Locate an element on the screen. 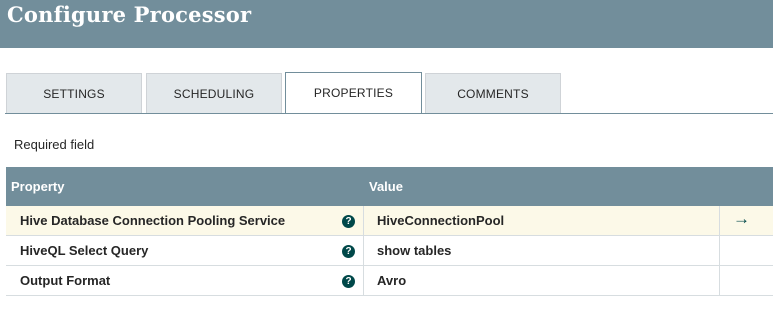 This screenshot has width=773, height=312. tab-properties: PROPERTIES is located at coordinates (353, 93).